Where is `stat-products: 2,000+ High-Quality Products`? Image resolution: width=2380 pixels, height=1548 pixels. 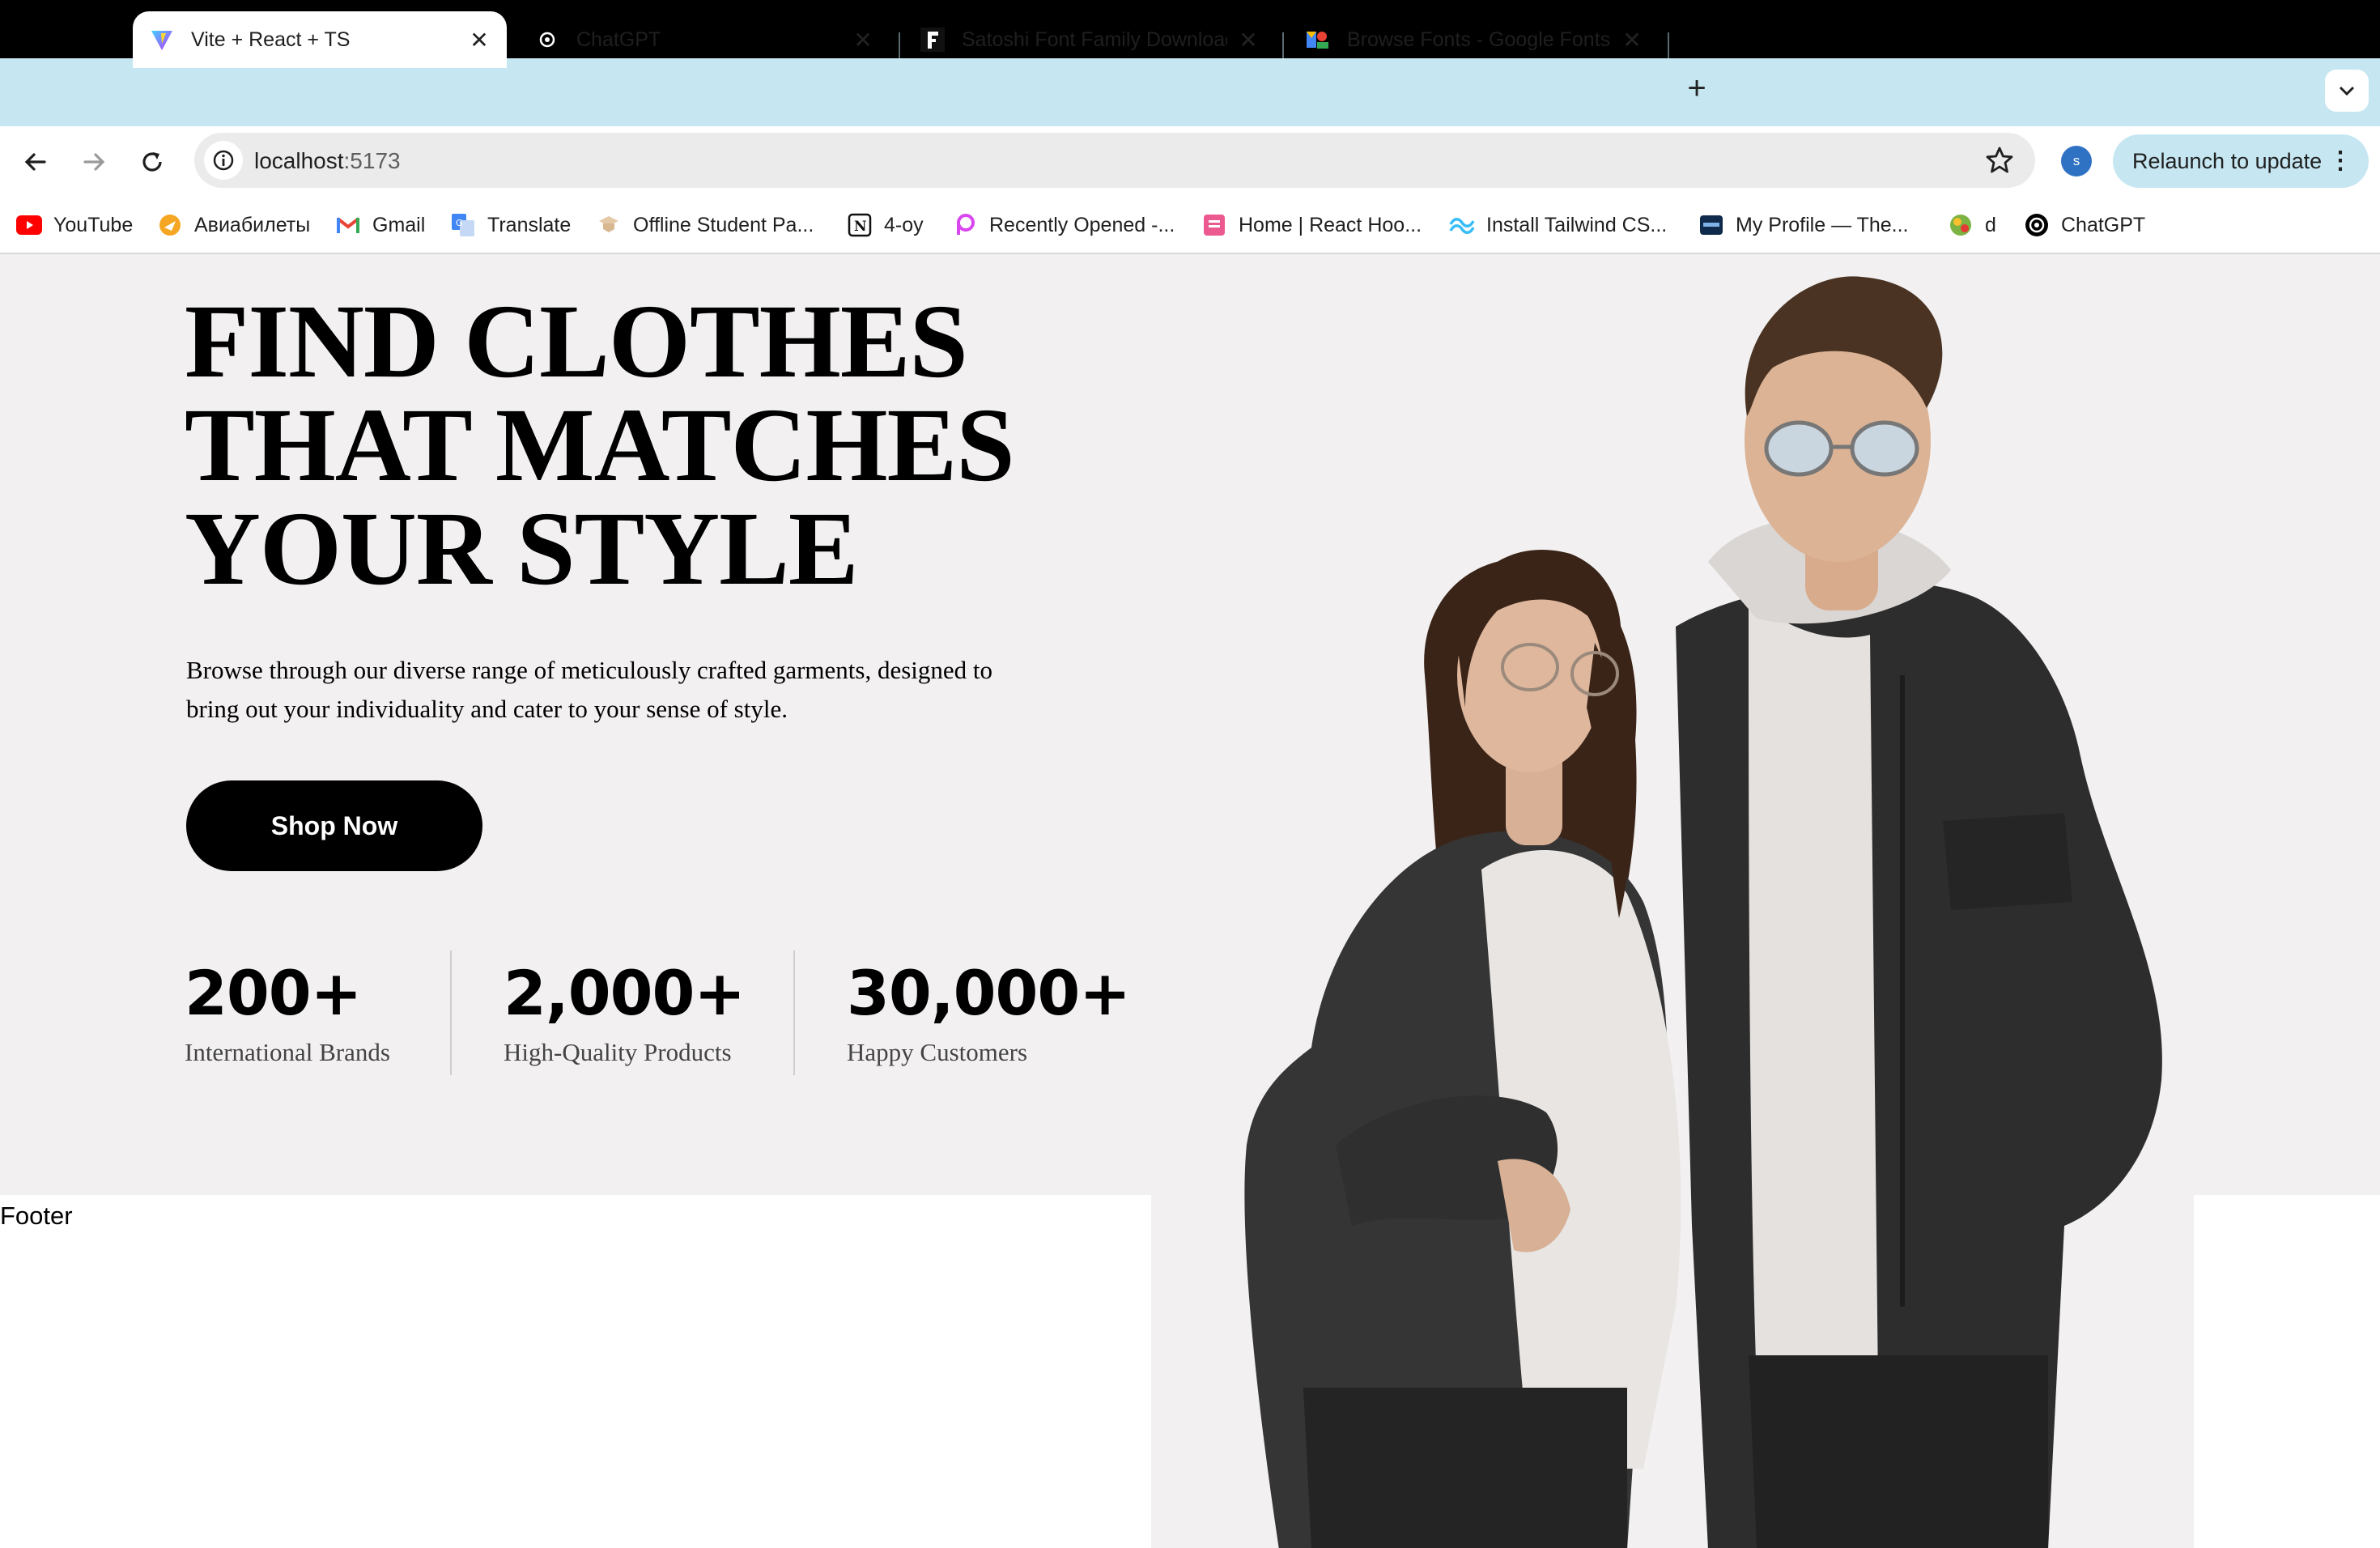
stat-products: 2,000+ High-Quality Products is located at coordinates (625, 1011).